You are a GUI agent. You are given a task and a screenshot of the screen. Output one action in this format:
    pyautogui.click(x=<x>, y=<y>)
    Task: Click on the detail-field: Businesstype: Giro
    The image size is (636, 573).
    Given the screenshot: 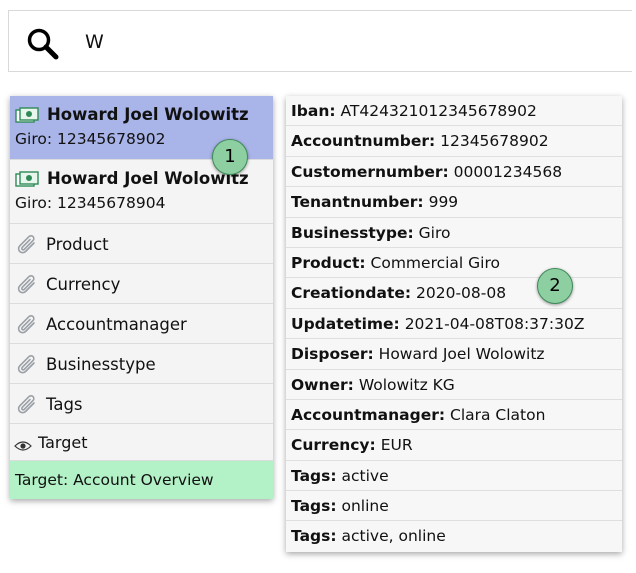 What is the action you would take?
    pyautogui.click(x=454, y=233)
    